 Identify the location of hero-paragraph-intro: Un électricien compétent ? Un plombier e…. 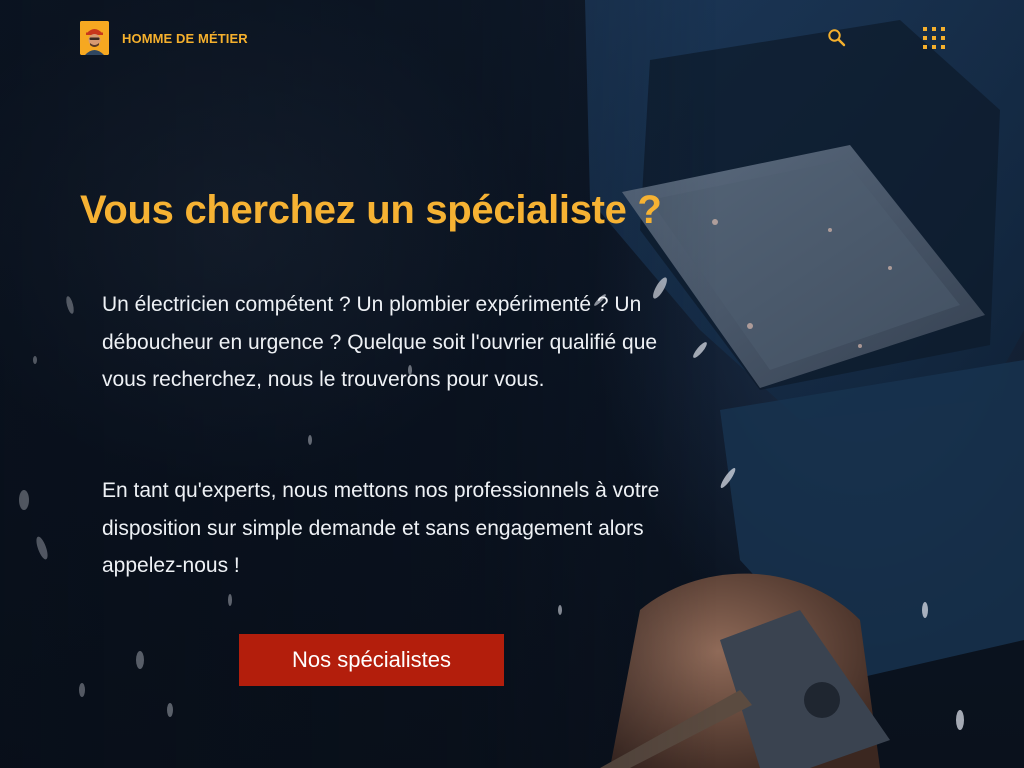
(380, 342).